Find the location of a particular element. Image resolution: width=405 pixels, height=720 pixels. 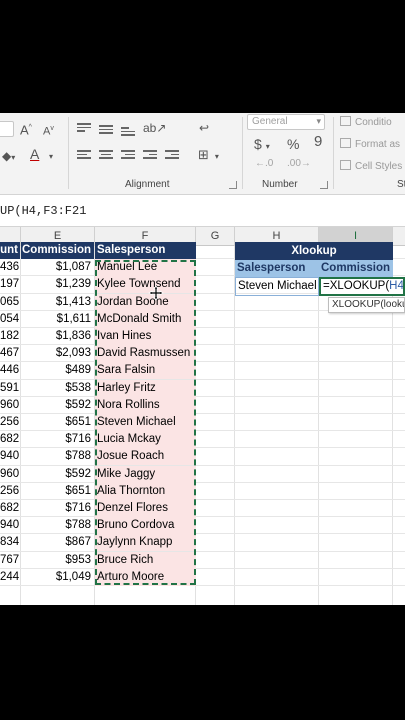

commission-cell: $1,836 is located at coordinates (57, 336).